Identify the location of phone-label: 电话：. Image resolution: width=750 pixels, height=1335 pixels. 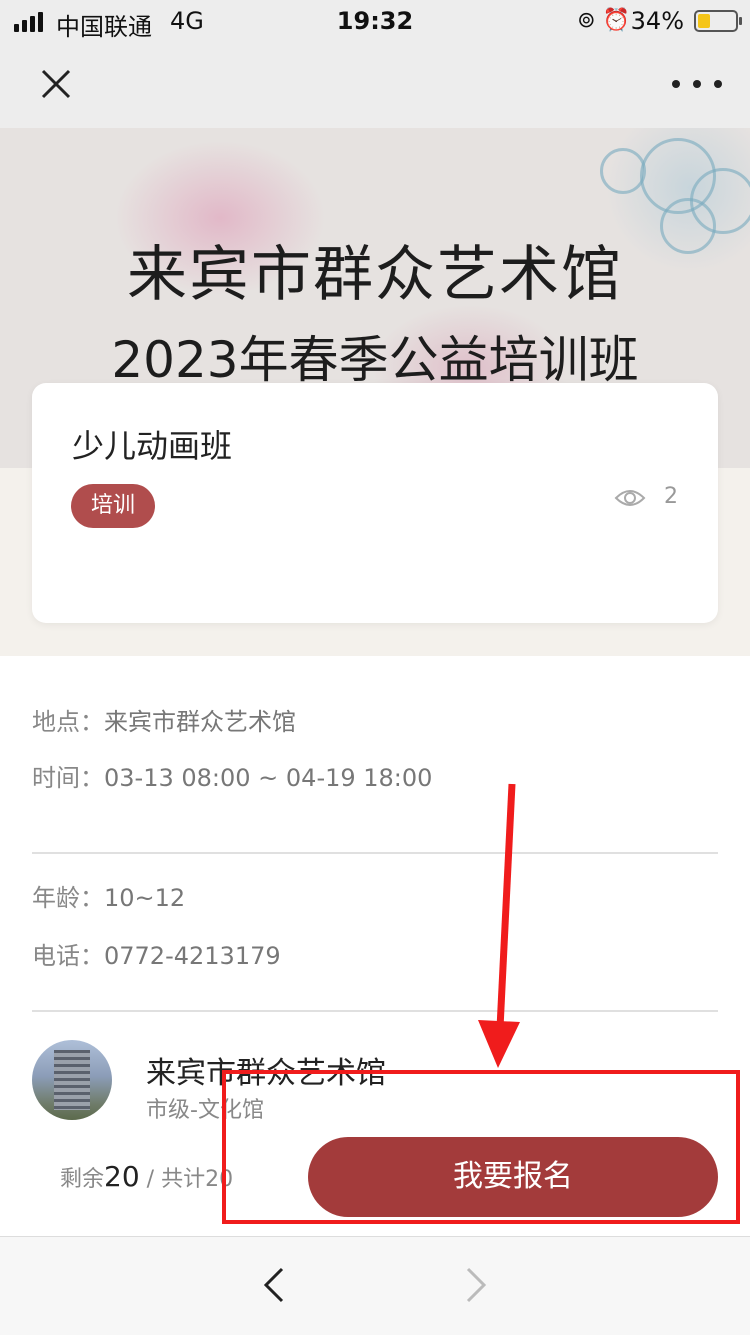
(68, 956).